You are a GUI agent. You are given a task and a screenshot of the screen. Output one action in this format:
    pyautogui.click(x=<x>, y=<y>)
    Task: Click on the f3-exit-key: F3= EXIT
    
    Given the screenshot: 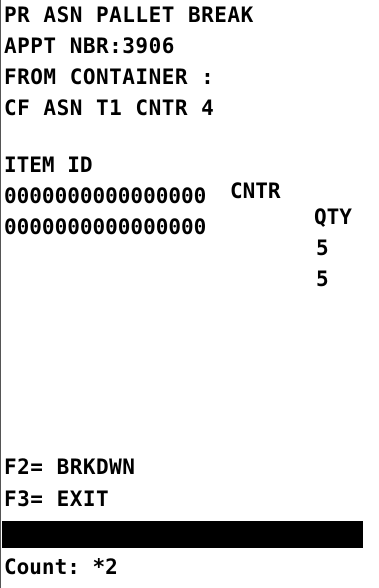 What is the action you would take?
    pyautogui.click(x=56, y=499)
    